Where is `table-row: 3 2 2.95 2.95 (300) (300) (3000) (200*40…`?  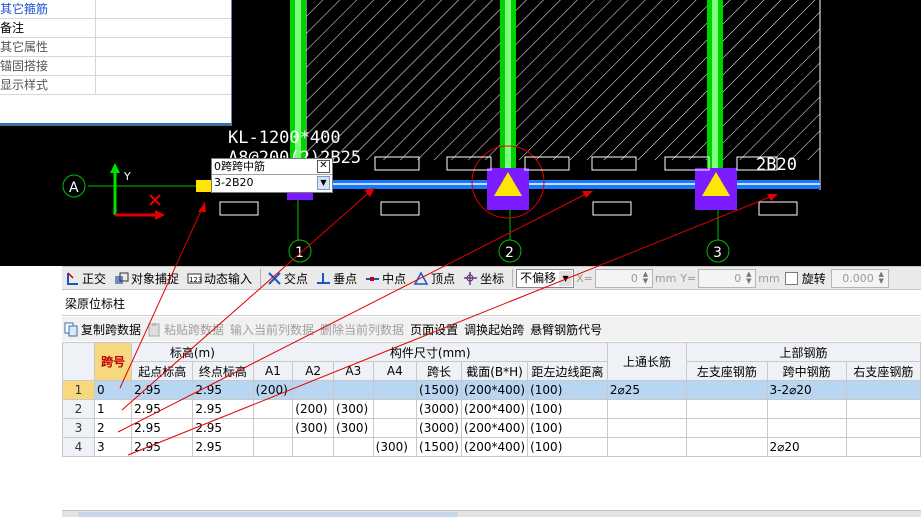 table-row: 3 2 2.95 2.95 (300) (300) (3000) (200*40… is located at coordinates (491, 428).